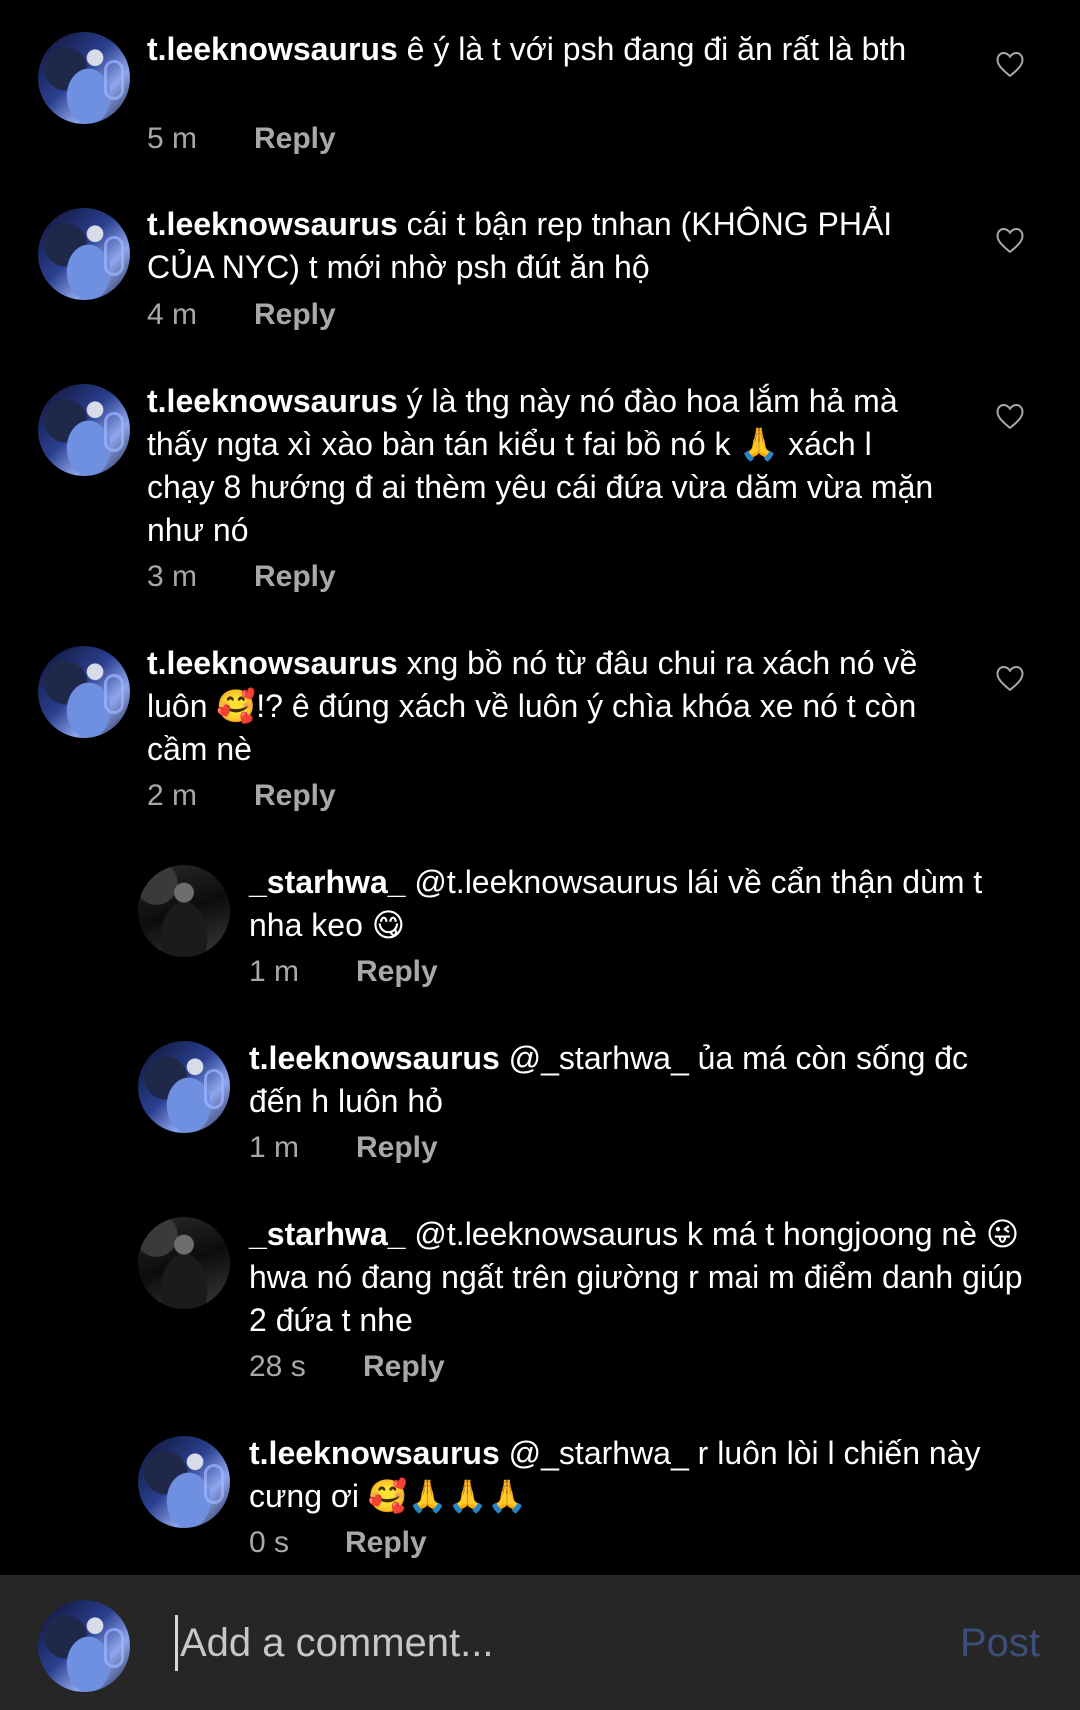 The height and width of the screenshot is (1710, 1080). I want to click on comment-meta: 4 m Reply, so click(241, 315).